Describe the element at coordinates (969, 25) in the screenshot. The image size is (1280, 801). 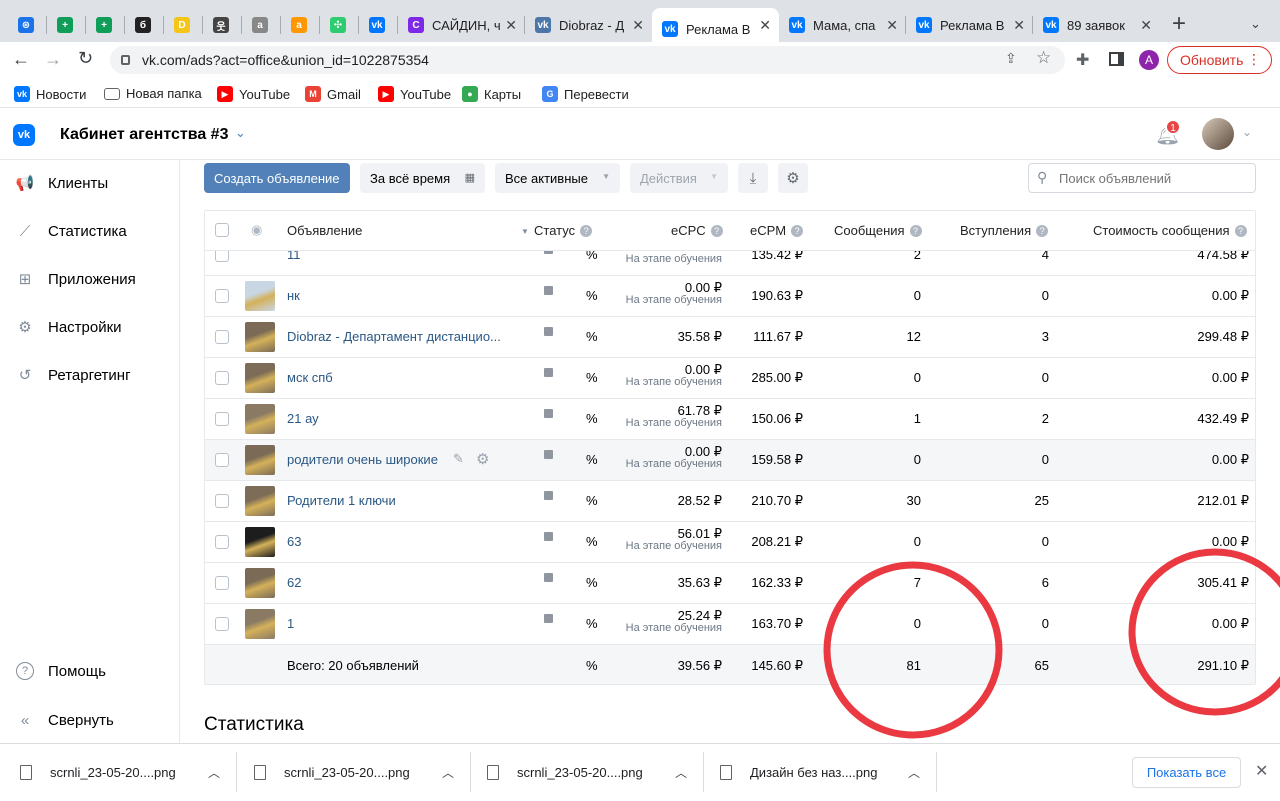
I see `browser-tab: vk Реклама В ✕` at that location.